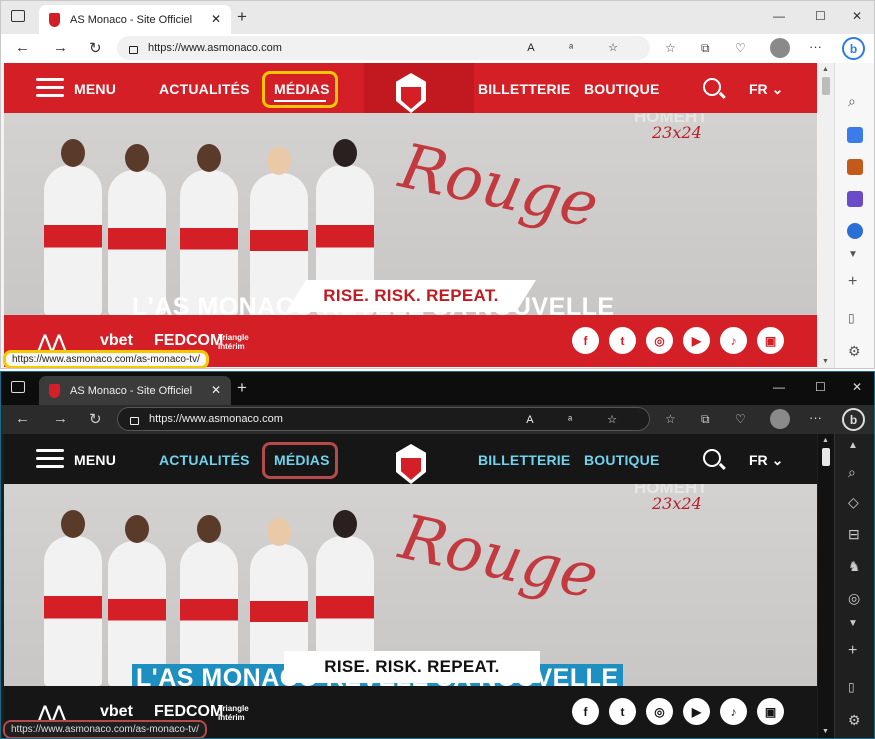 The image size is (875, 739). Describe the element at coordinates (854, 534) in the screenshot. I see `tools-icon: ⊟` at that location.